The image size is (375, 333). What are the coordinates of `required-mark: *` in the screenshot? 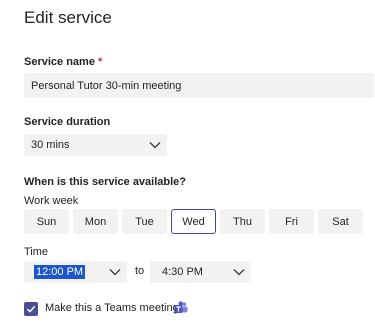 It's located at (100, 62).